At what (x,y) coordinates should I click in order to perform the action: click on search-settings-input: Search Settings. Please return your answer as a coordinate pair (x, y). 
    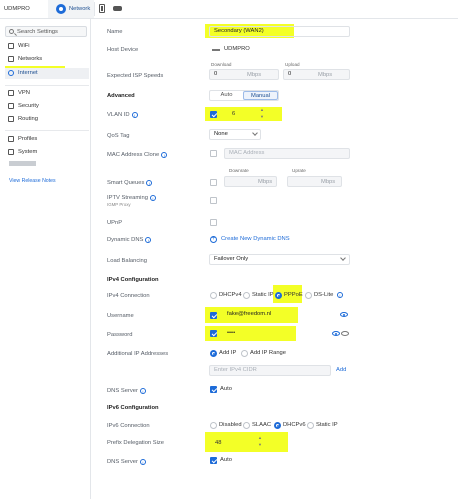
    Looking at the image, I should click on (46, 31).